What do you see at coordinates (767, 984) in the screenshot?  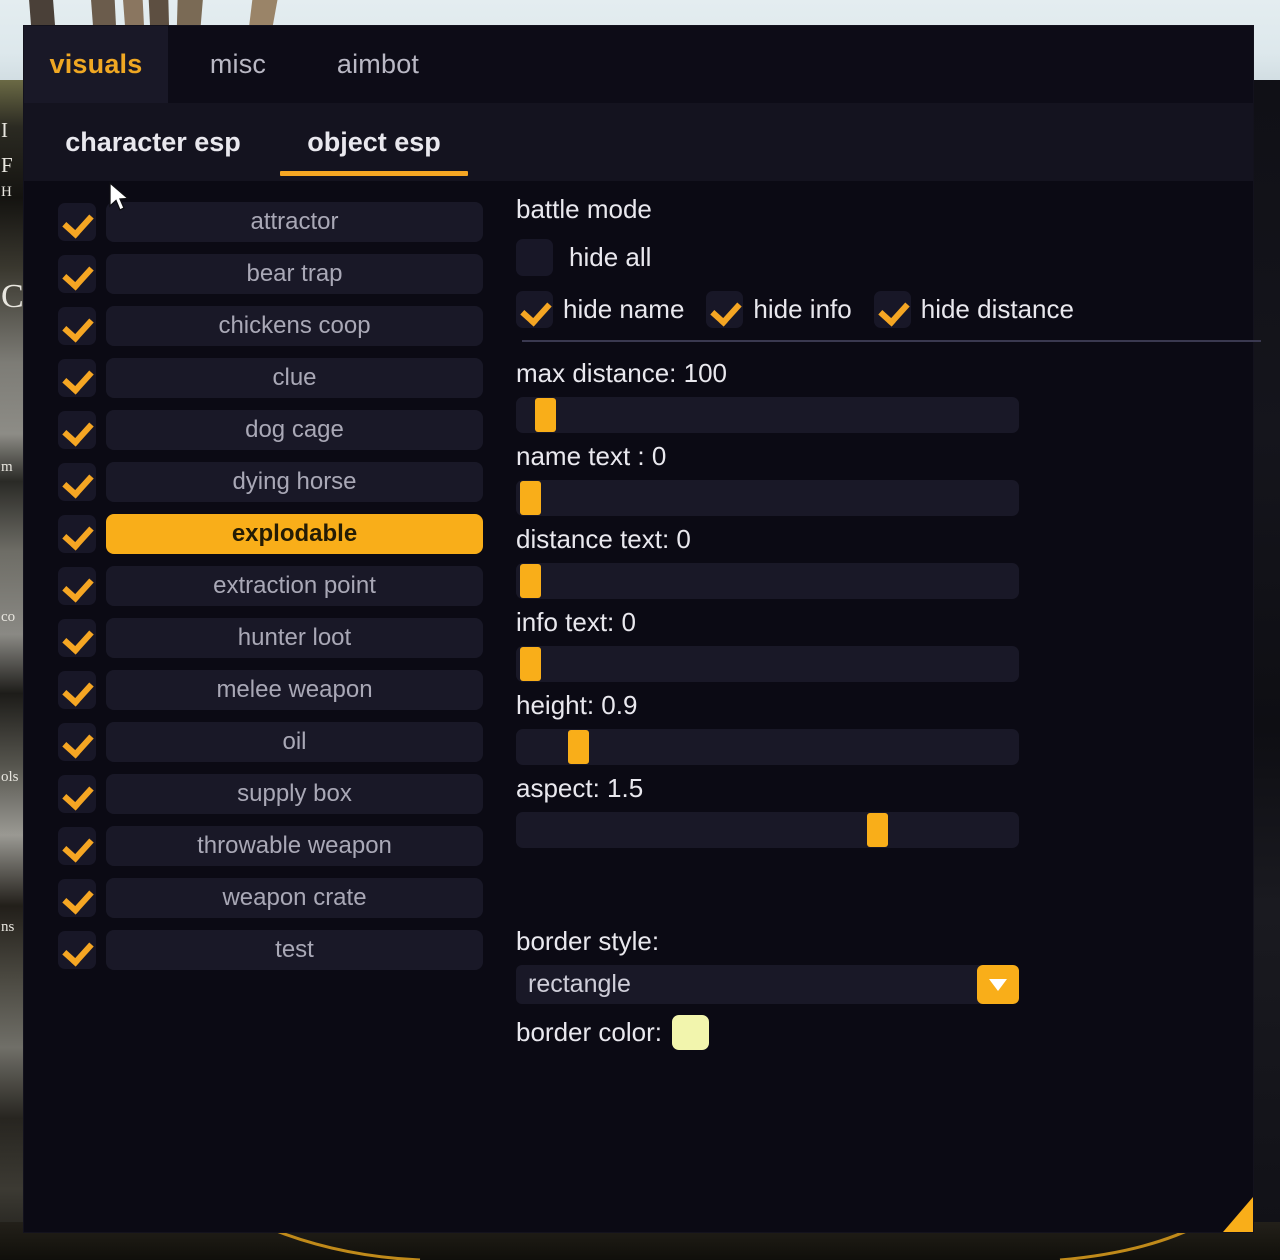 I see `border-style-dropdown: rectangle` at bounding box center [767, 984].